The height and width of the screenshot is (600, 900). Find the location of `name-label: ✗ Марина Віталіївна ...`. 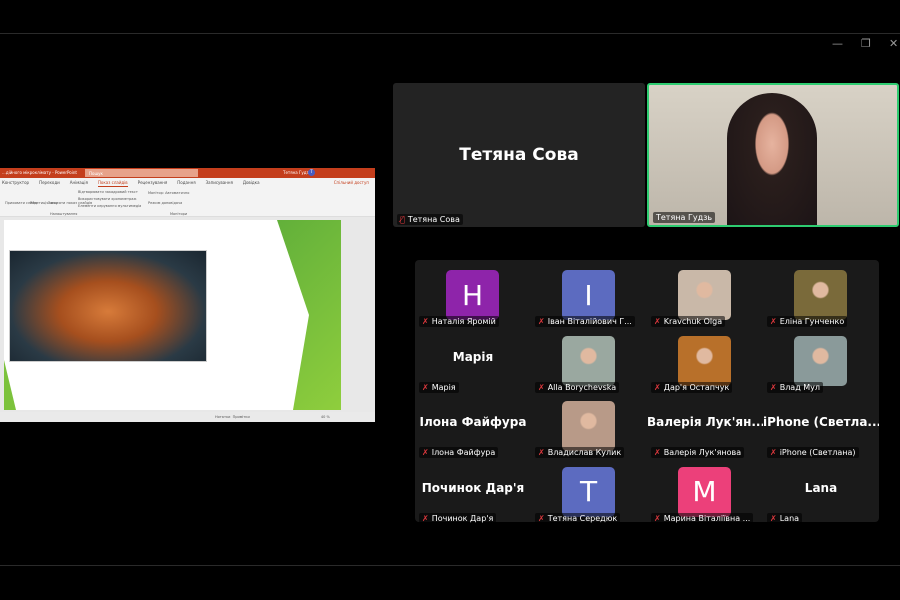

name-label: ✗ Марина Віталіївна ... is located at coordinates (702, 518).